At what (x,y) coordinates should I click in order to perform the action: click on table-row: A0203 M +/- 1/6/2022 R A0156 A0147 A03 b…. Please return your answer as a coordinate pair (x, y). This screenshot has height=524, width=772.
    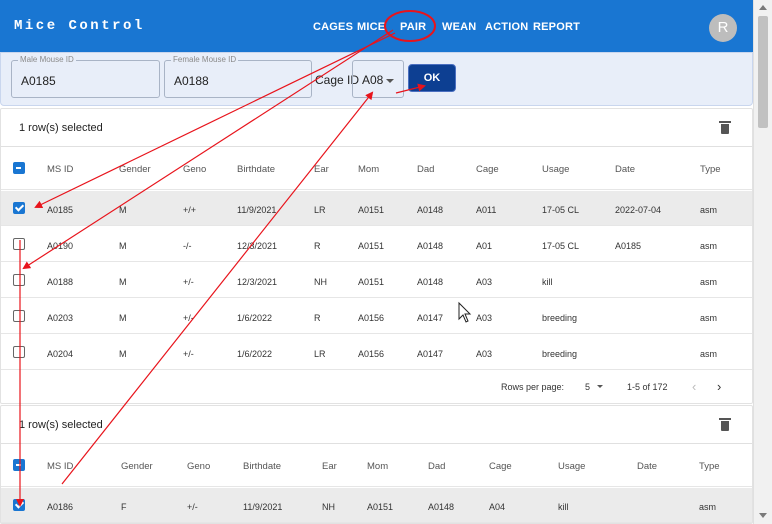
    Looking at the image, I should click on (376, 316).